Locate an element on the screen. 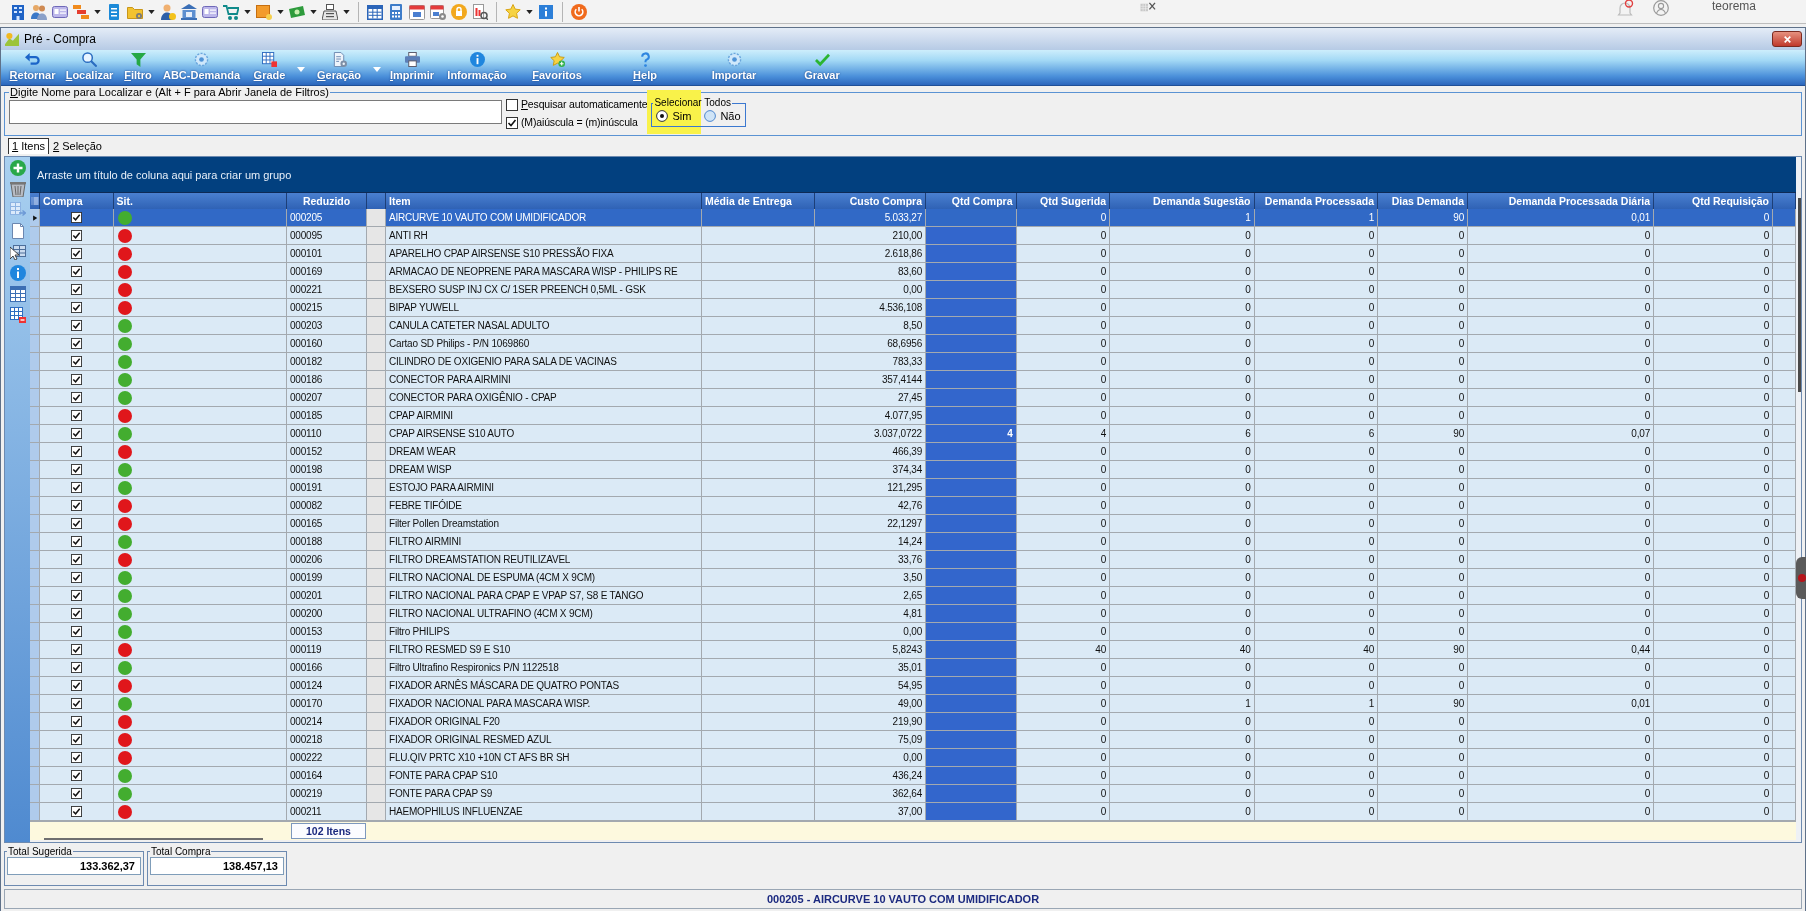  banknote-icon is located at coordinates (297, 11).